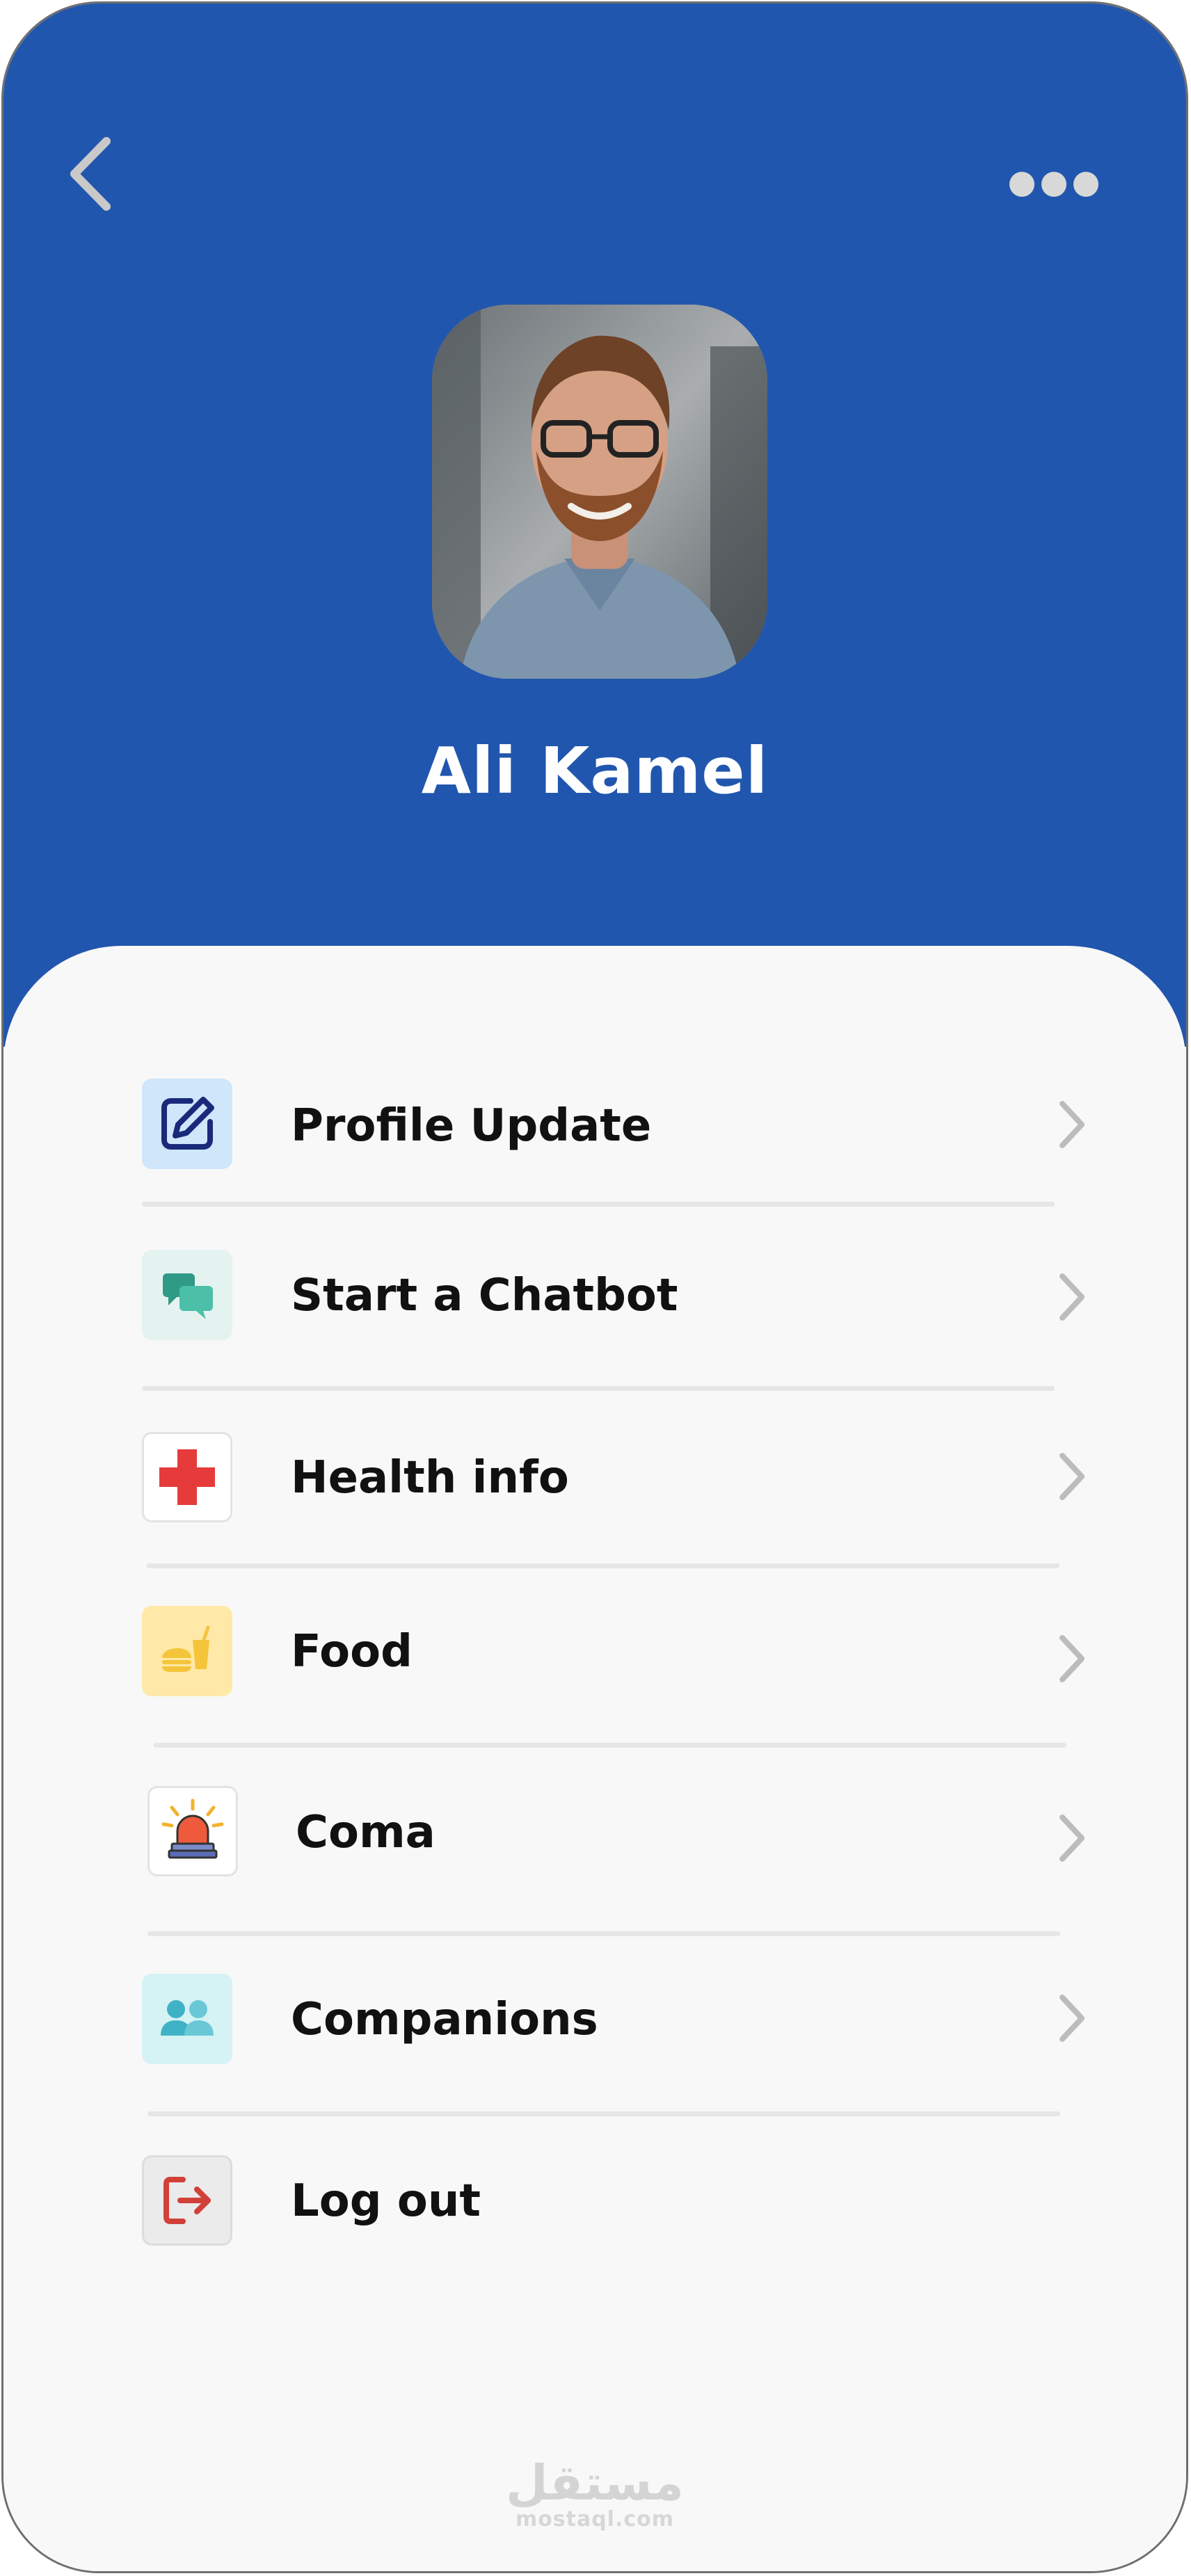 The width and height of the screenshot is (1191, 2576). I want to click on menu-item-label: Health info, so click(430, 1478).